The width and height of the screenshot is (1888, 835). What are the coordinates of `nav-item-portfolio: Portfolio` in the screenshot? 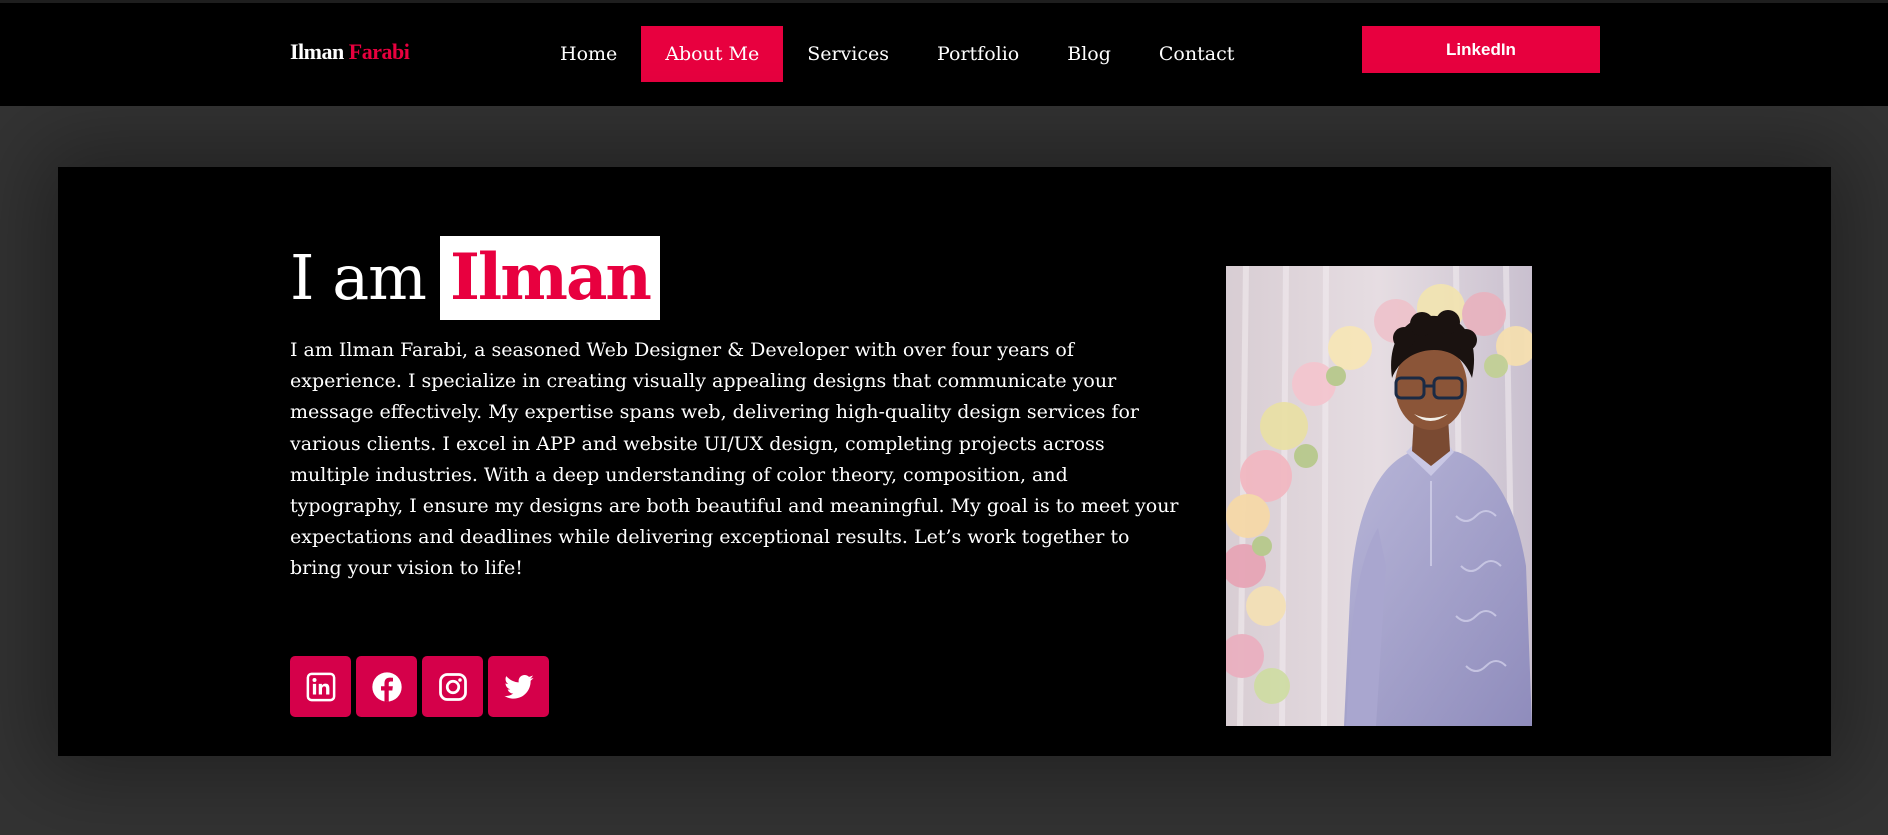 It's located at (978, 54).